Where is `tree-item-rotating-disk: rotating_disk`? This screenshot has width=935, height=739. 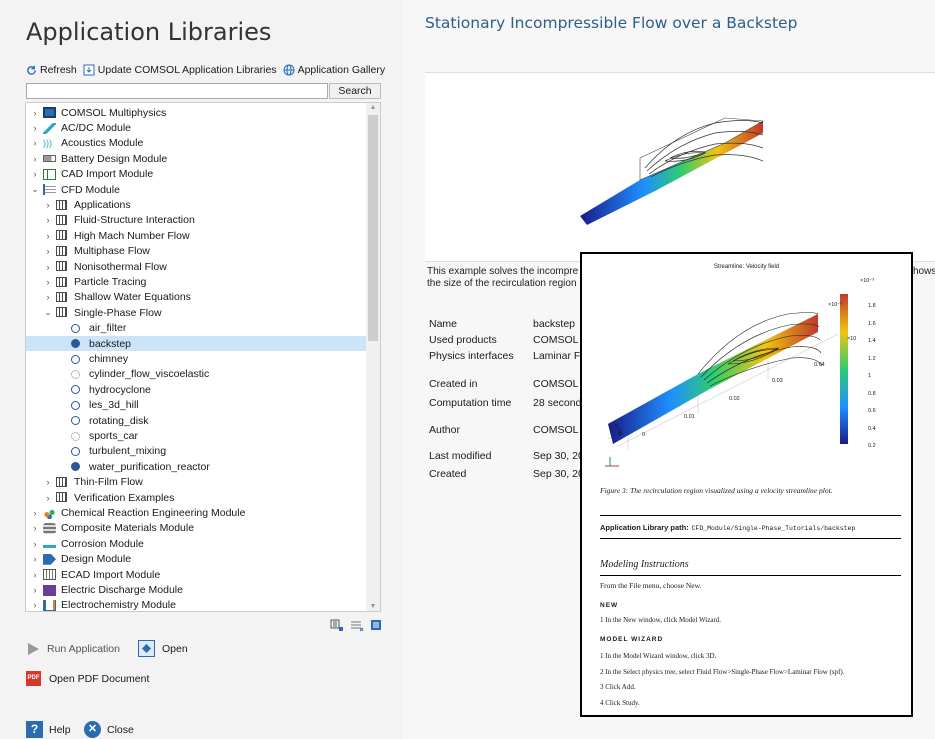 tree-item-rotating-disk: rotating_disk is located at coordinates (196, 420).